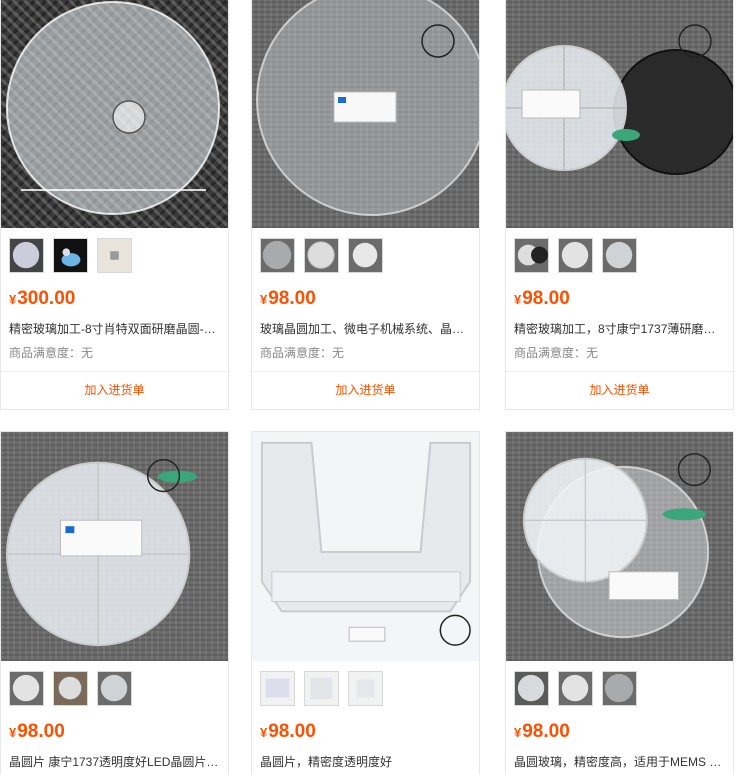 The image size is (754, 775). I want to click on price: ¥300.00, so click(114, 302).